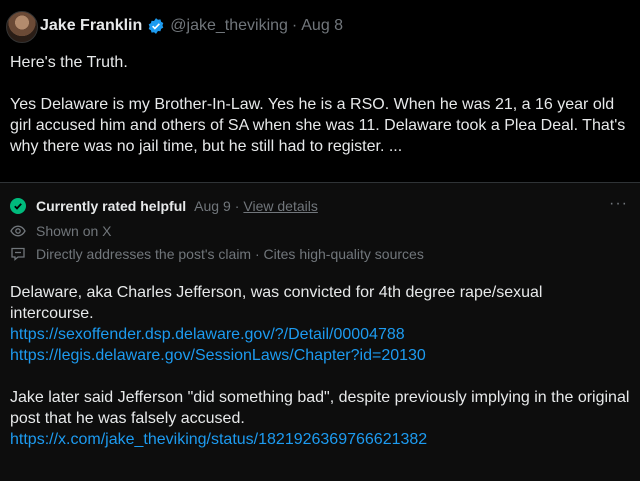 This screenshot has width=640, height=481. I want to click on author-avatar, so click(22, 27).